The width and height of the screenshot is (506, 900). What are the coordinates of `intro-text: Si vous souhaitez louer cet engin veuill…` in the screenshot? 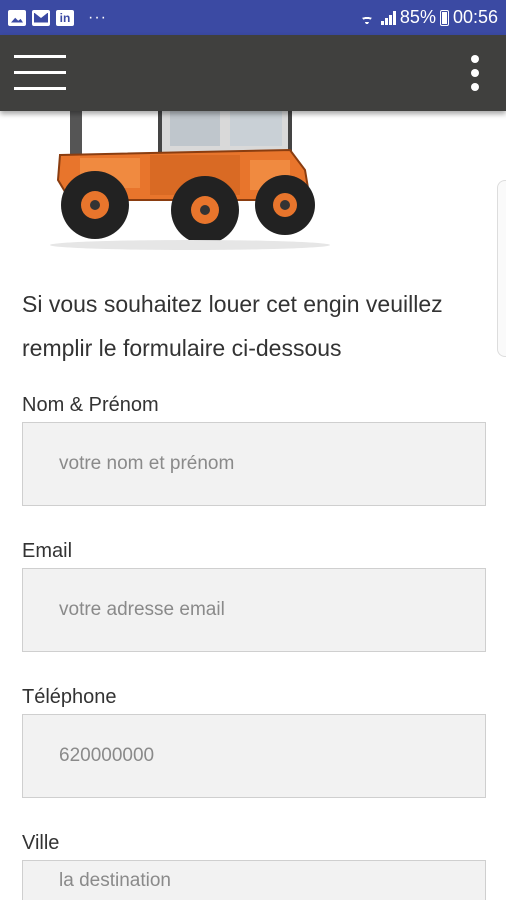 It's located at (232, 326).